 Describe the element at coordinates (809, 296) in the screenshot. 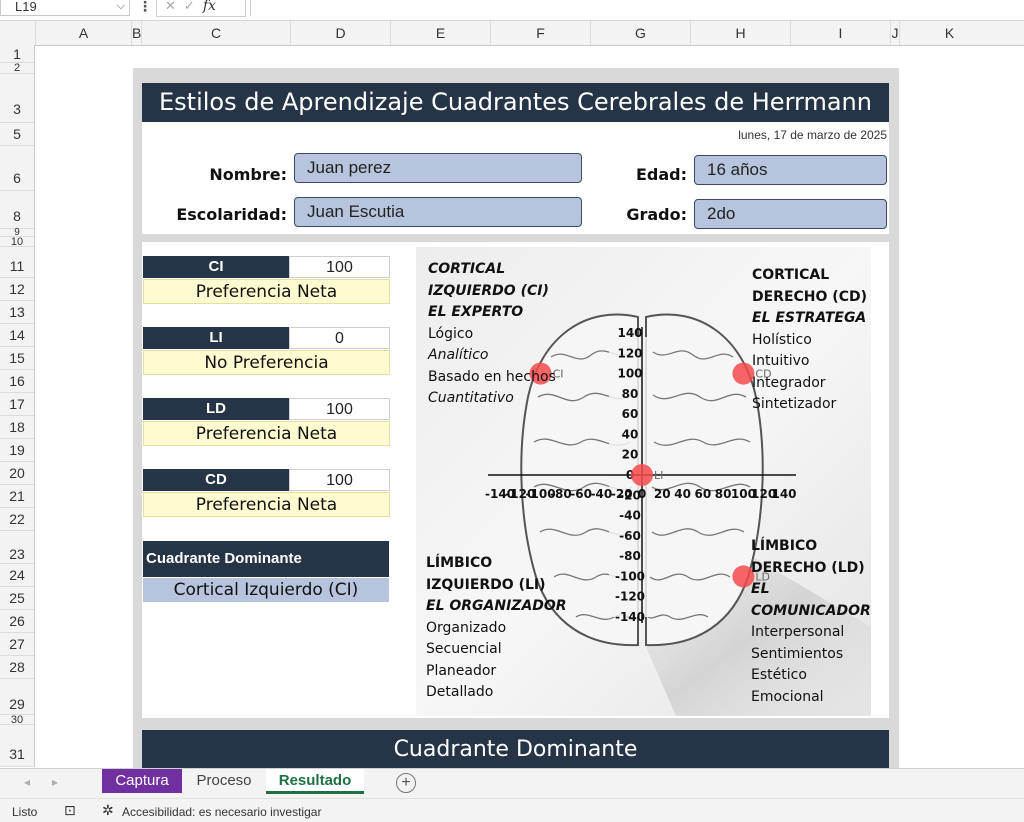

I see `cd-heading-2: DERECHO (CD)` at that location.